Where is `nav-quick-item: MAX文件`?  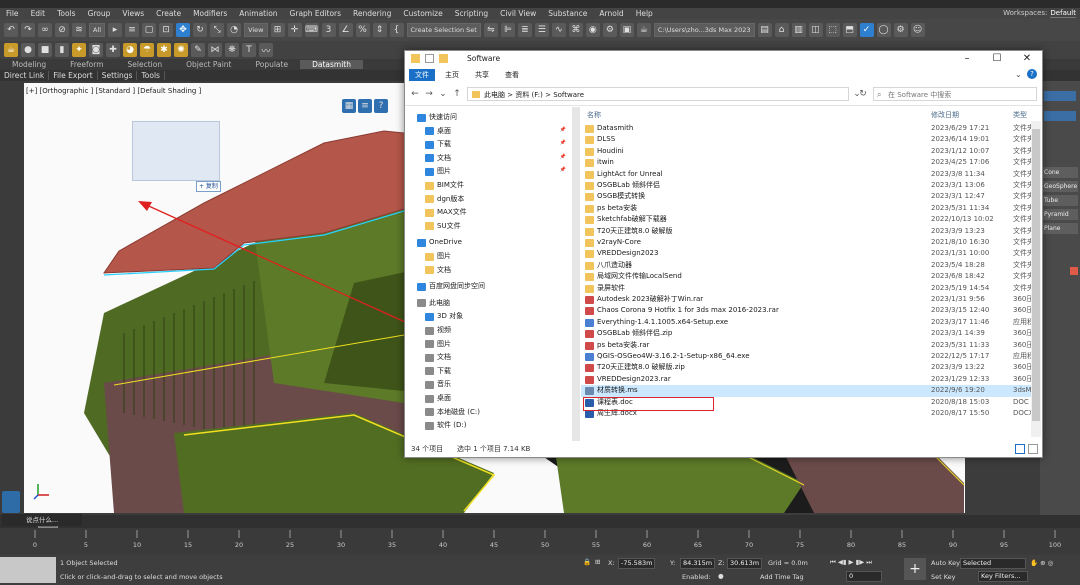
nav-quick-item: MAX文件 is located at coordinates (446, 212).